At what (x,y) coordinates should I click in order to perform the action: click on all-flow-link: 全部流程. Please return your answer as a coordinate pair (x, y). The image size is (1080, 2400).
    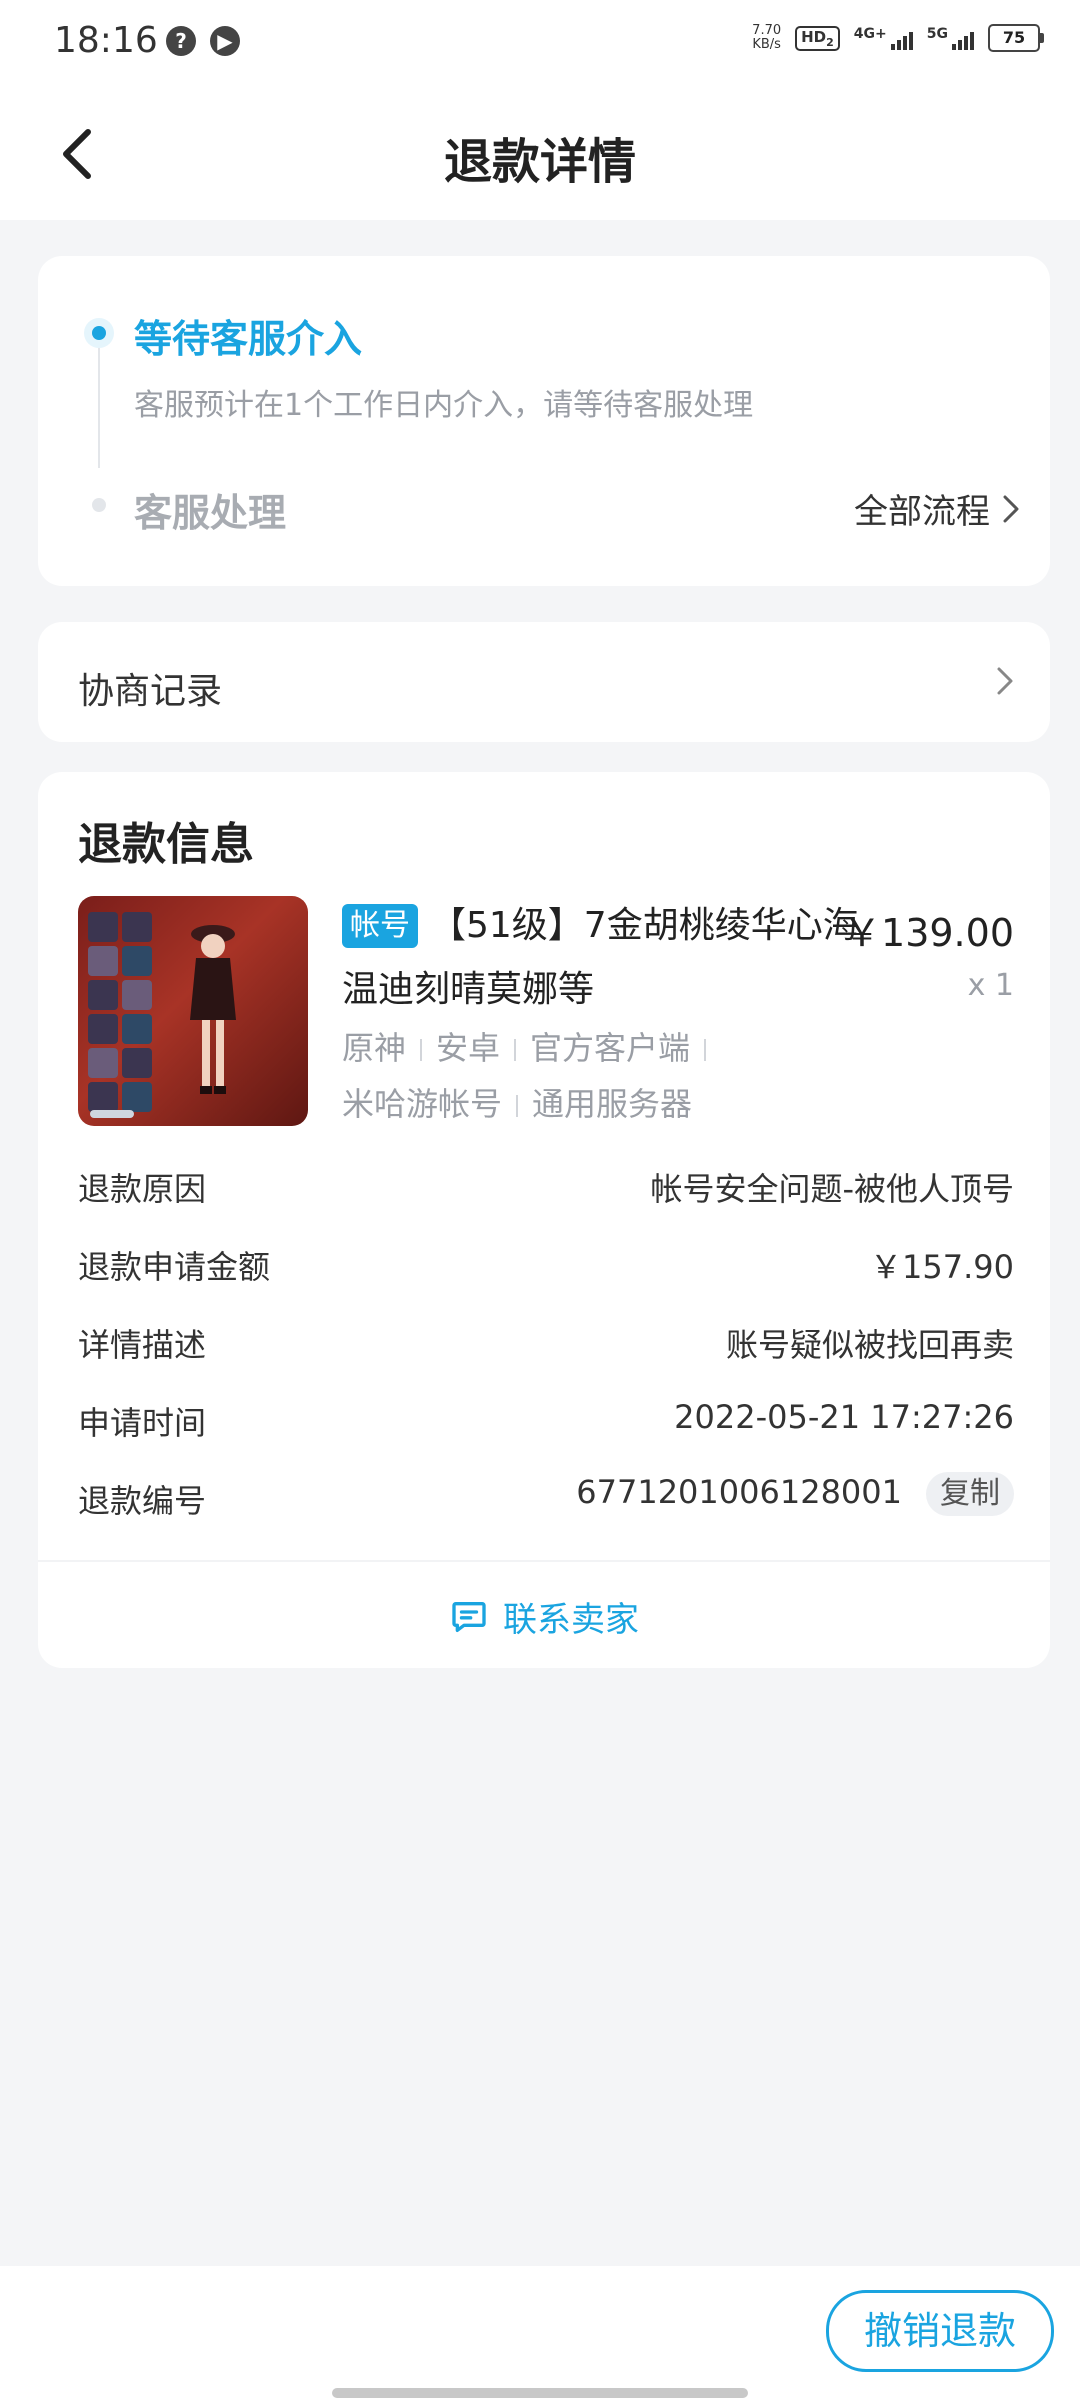
    Looking at the image, I should click on (937, 508).